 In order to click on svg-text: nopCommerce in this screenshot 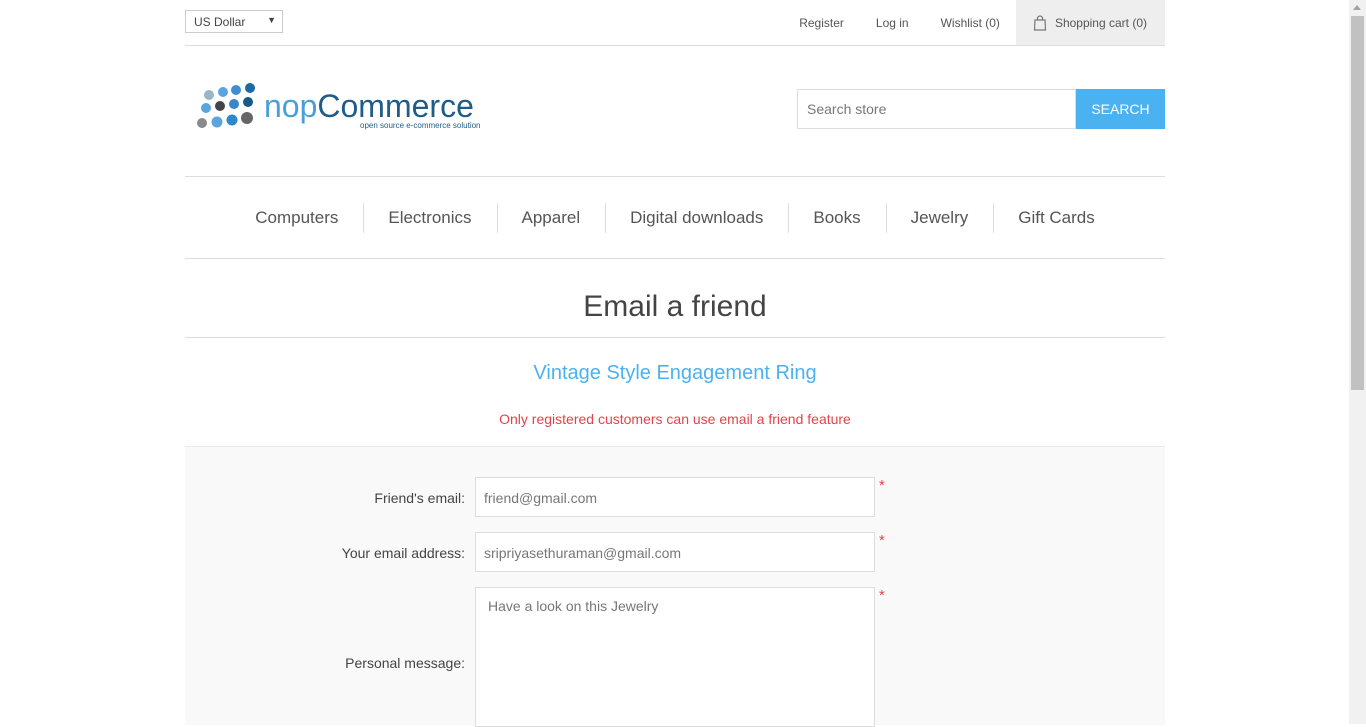, I will do `click(369, 106)`.